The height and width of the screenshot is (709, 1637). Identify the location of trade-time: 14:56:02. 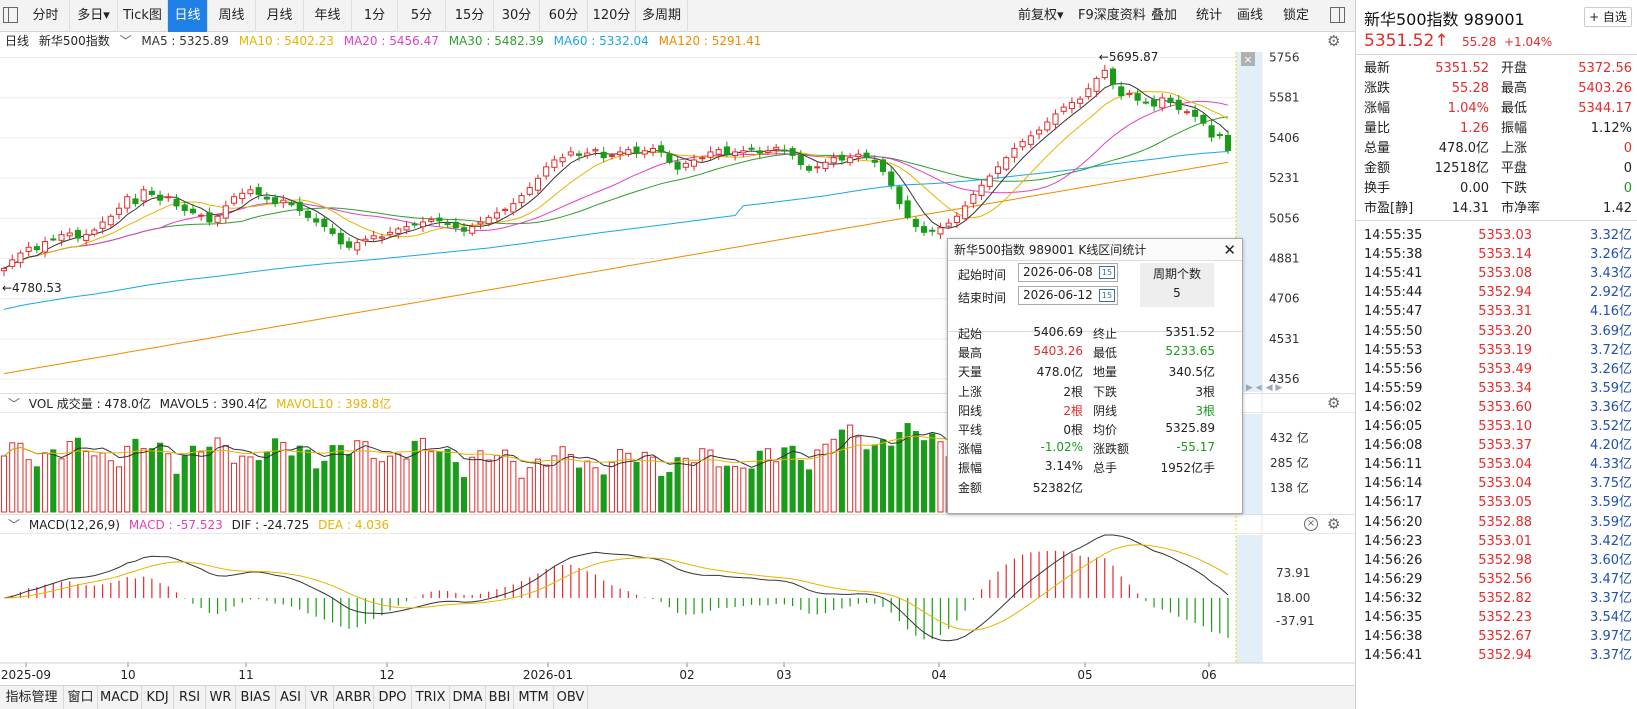
(1393, 407).